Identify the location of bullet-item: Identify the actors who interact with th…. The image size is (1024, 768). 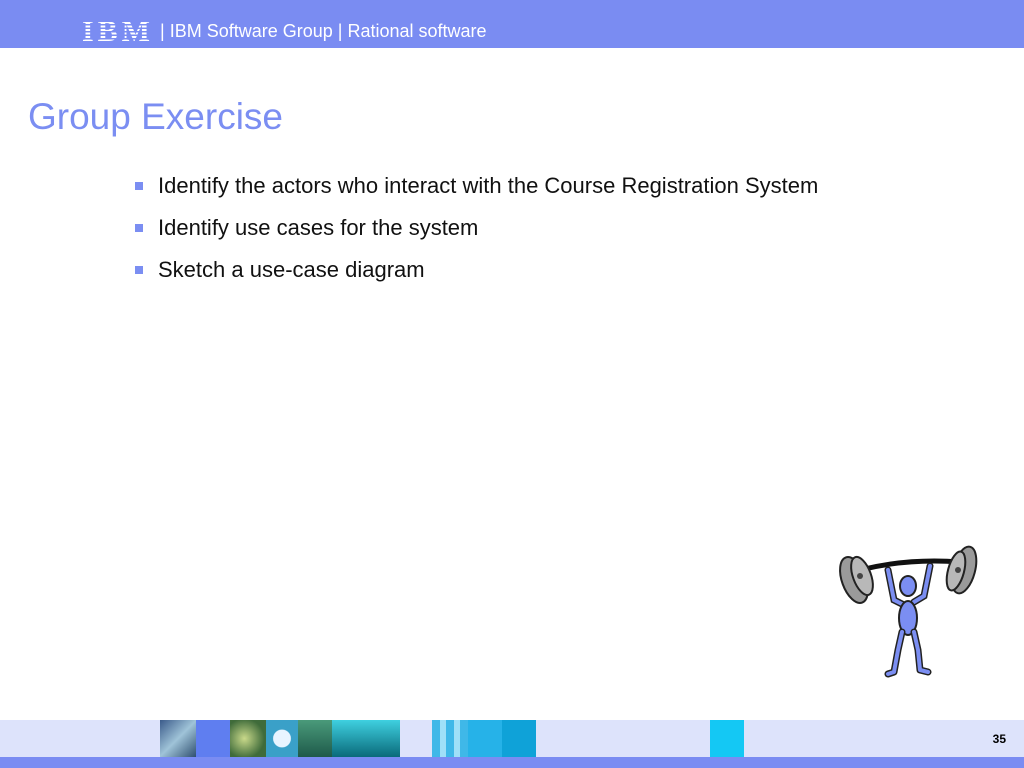
(475, 186).